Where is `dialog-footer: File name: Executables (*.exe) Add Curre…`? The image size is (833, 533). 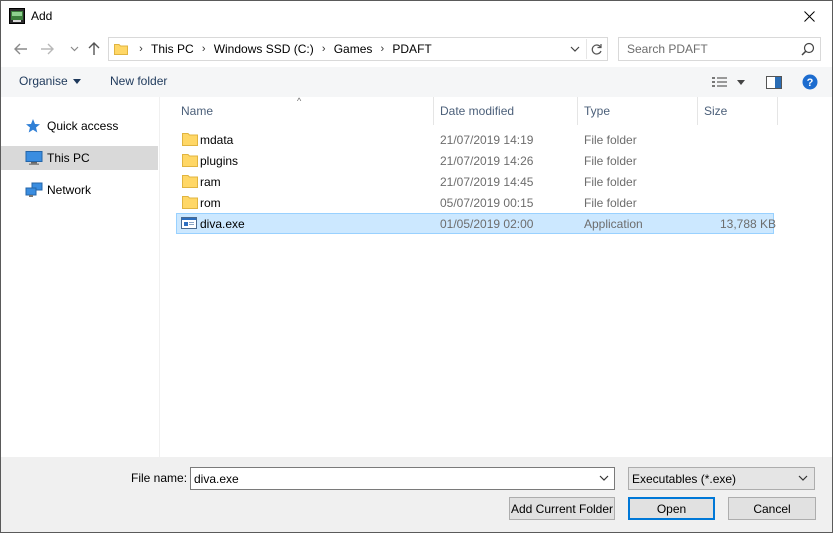
dialog-footer: File name: Executables (*.exe) Add Curre… is located at coordinates (416, 494).